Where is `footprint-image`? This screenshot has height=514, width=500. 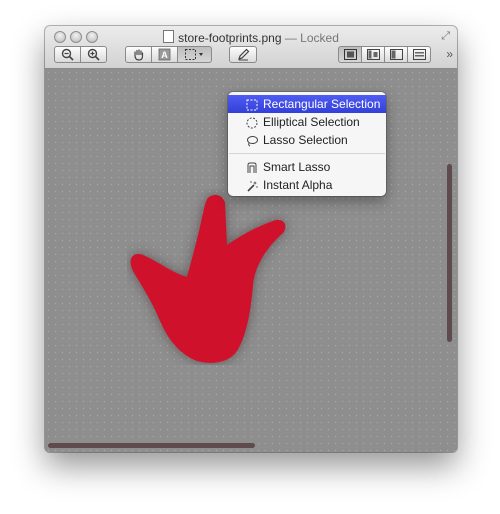
footprint-image is located at coordinates (208, 279).